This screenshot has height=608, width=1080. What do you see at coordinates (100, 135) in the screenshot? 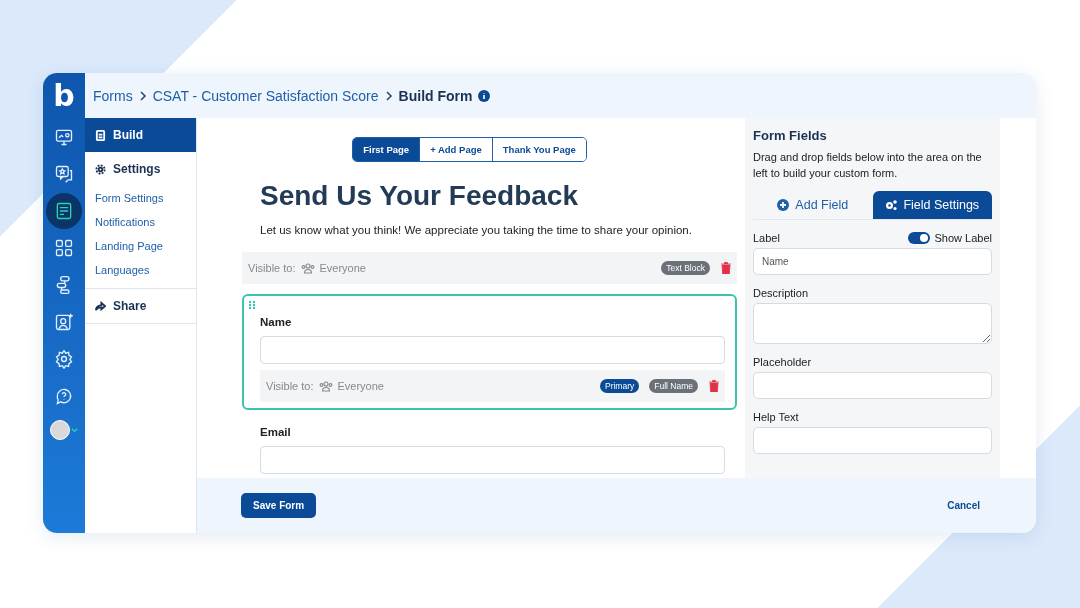
I see `document-icon` at bounding box center [100, 135].